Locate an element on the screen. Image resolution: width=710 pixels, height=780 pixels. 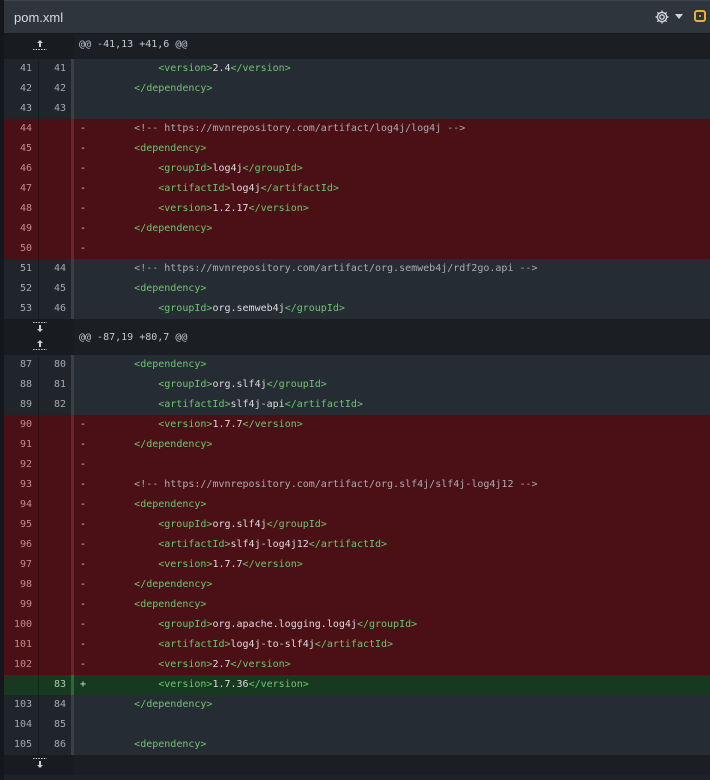
old-line-number: 95 is located at coordinates (21, 525).